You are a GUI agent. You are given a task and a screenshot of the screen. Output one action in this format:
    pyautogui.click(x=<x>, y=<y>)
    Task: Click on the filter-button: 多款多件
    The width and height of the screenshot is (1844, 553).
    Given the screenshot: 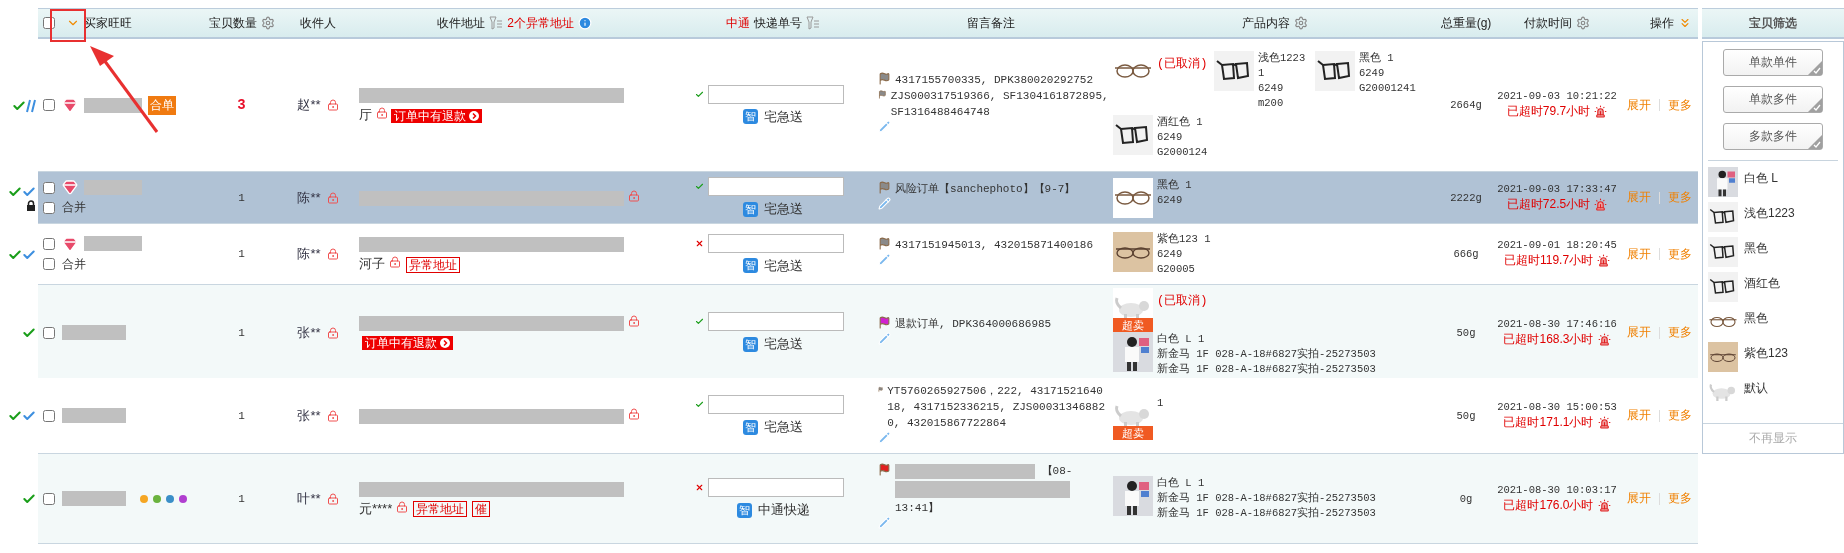 What is the action you would take?
    pyautogui.click(x=1773, y=136)
    